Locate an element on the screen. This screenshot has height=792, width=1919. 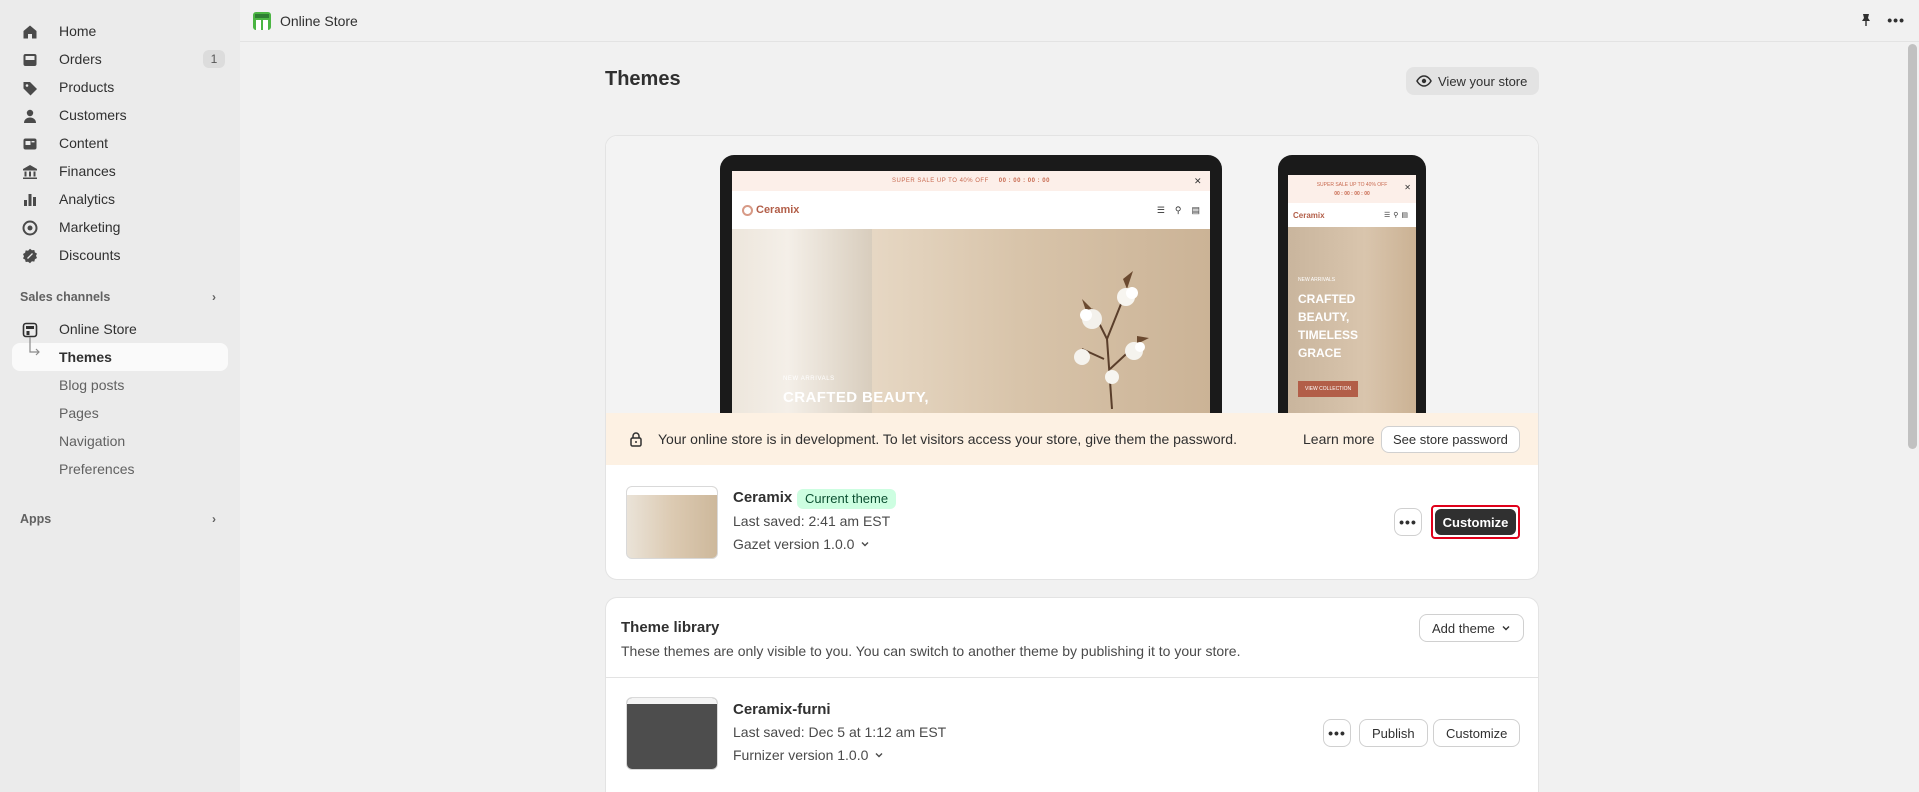
learn-more-link: Learn more is located at coordinates (1339, 439).